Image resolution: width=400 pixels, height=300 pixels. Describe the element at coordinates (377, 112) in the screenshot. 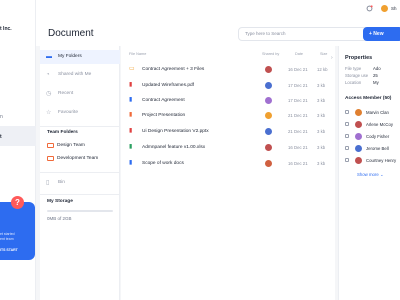

I see `member-name: Marvin Clan` at that location.